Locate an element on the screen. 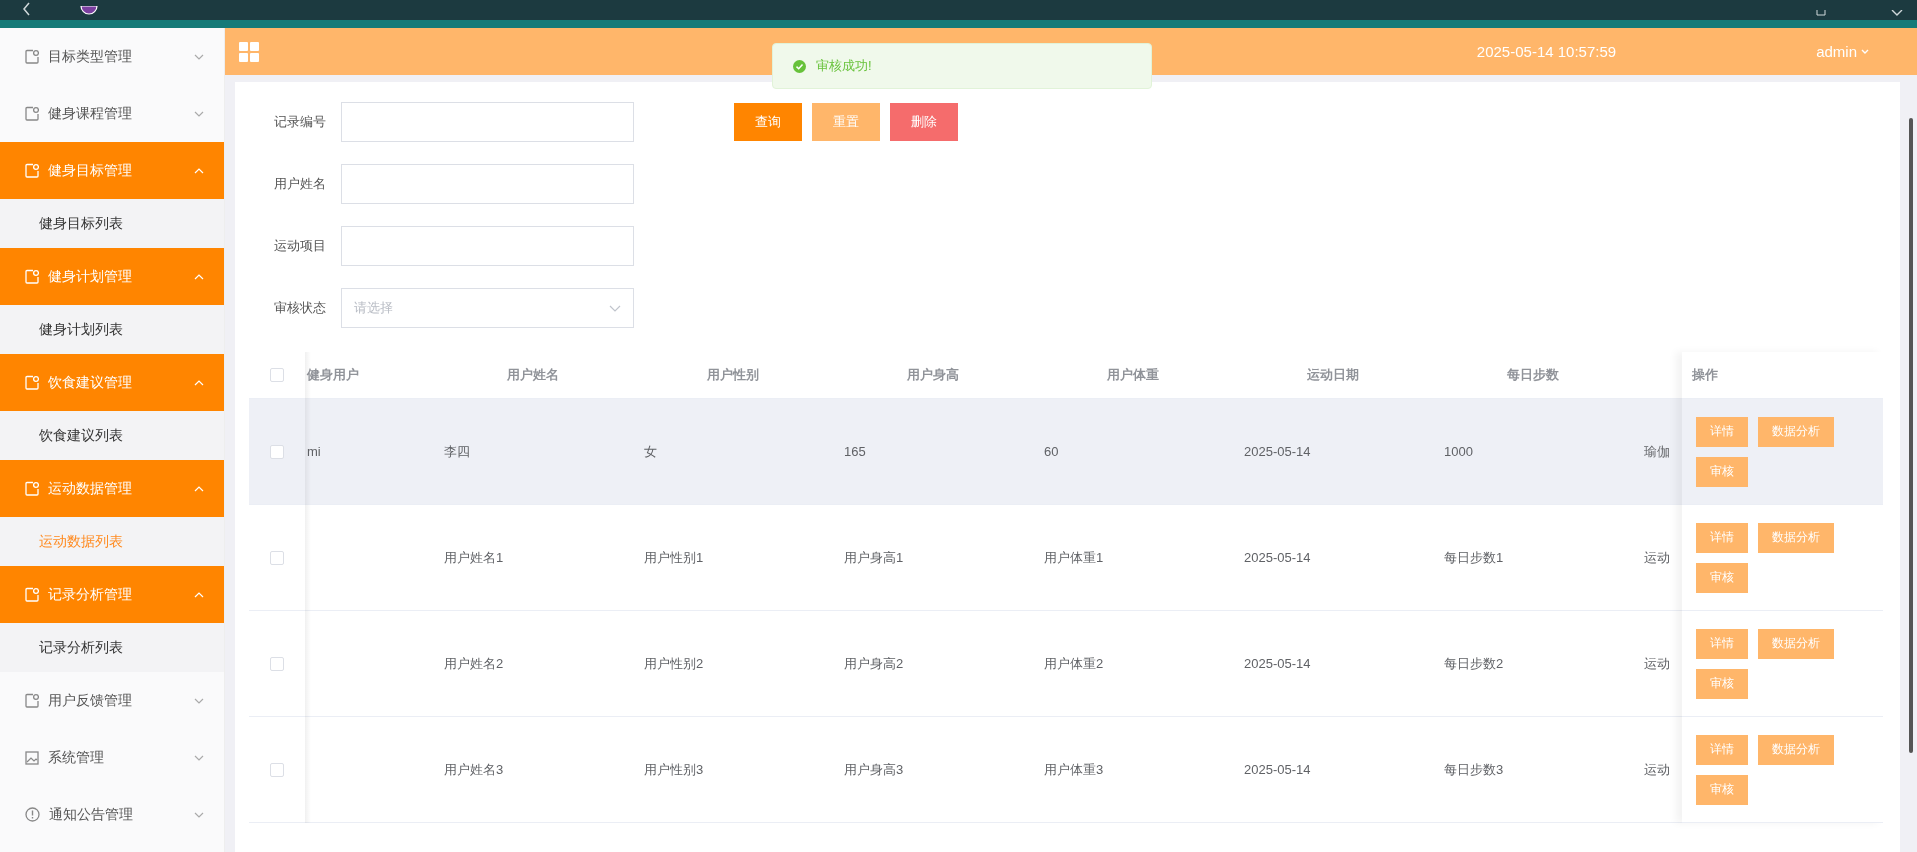 The height and width of the screenshot is (852, 1917). table-cell: 女 is located at coordinates (650, 451).